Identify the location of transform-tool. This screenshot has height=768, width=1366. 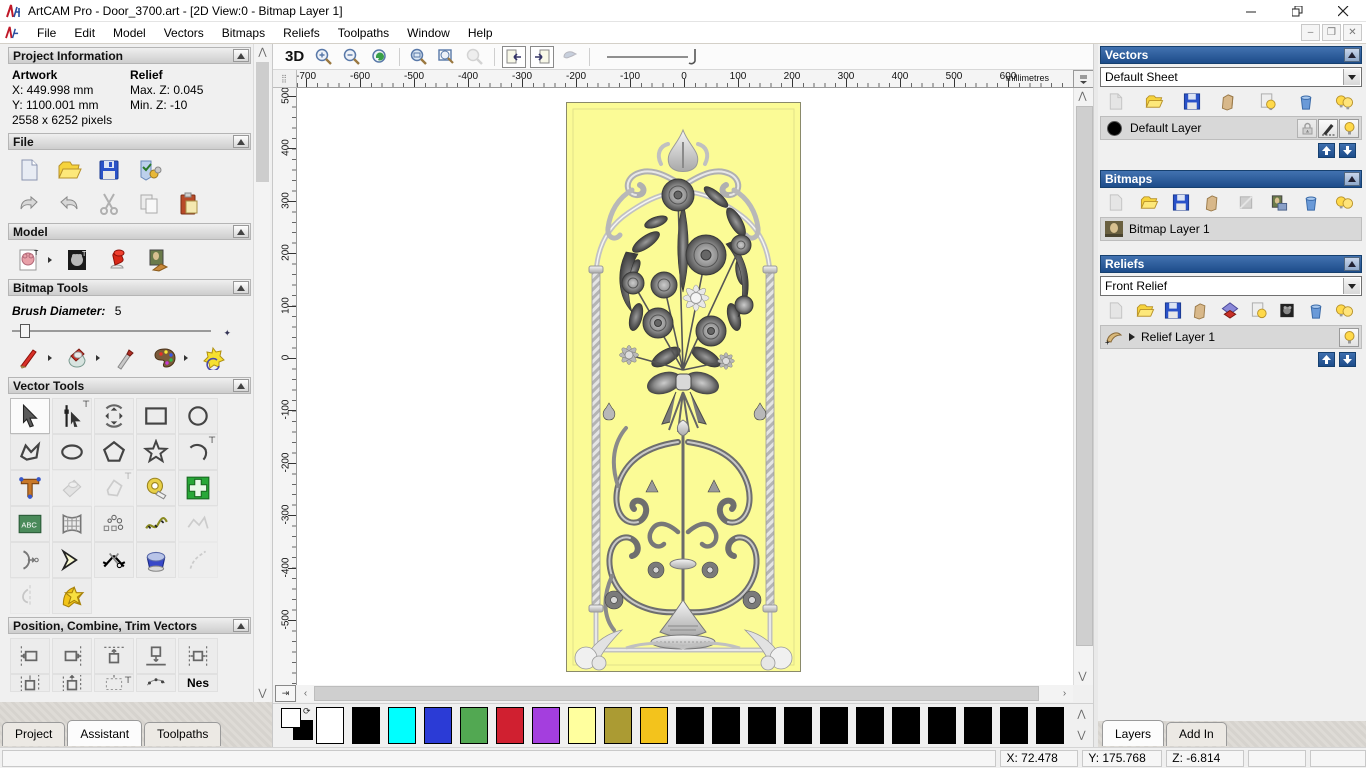
(114, 416).